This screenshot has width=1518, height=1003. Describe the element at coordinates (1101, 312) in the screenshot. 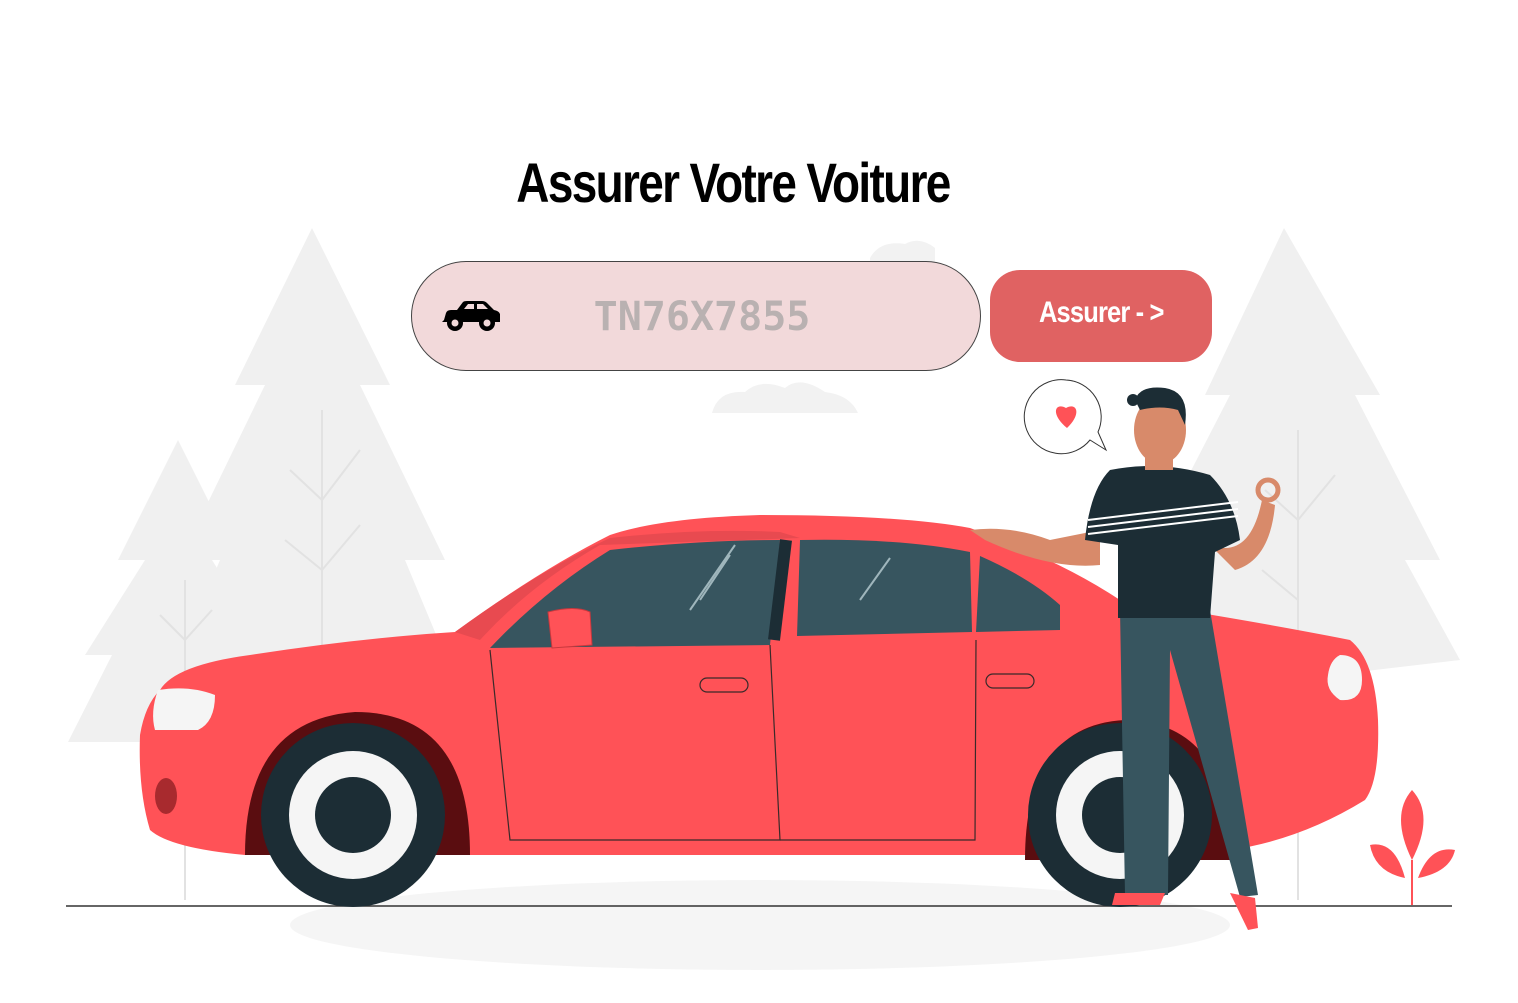

I see `insure-button-label: Assurer - >` at that location.